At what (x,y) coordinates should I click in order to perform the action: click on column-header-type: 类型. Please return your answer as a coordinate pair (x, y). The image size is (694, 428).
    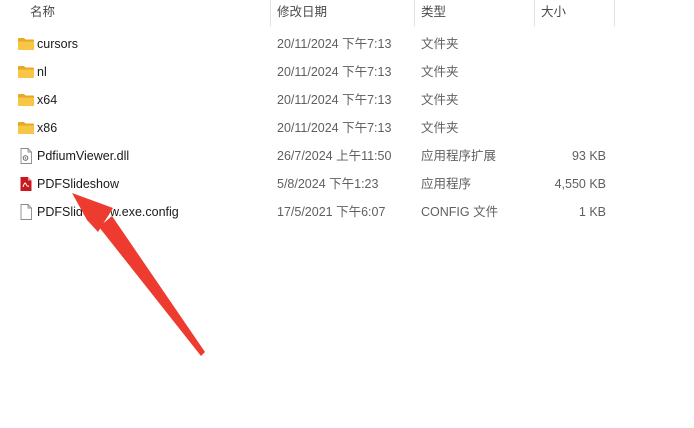
    Looking at the image, I should click on (474, 13).